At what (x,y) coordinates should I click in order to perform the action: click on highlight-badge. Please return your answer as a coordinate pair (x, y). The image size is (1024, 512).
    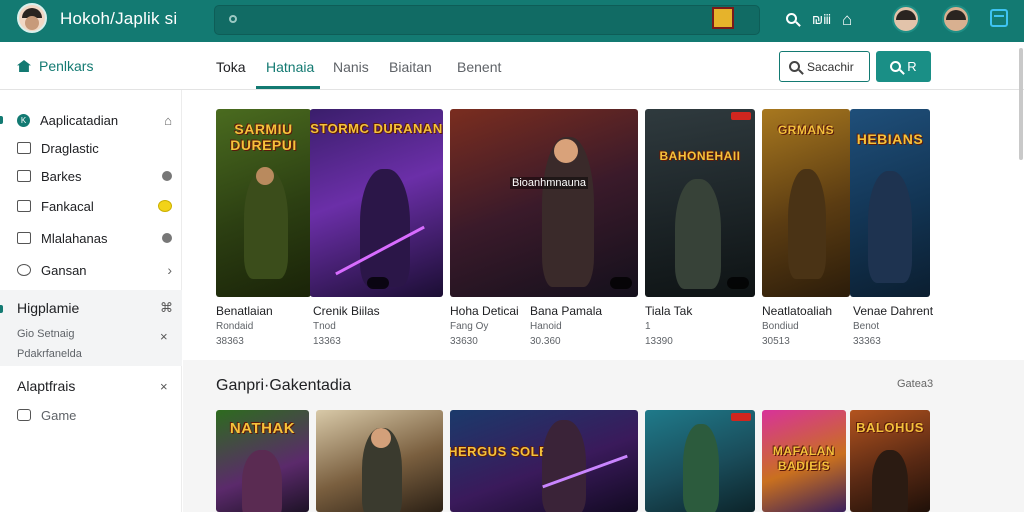
    Looking at the image, I should click on (165, 206).